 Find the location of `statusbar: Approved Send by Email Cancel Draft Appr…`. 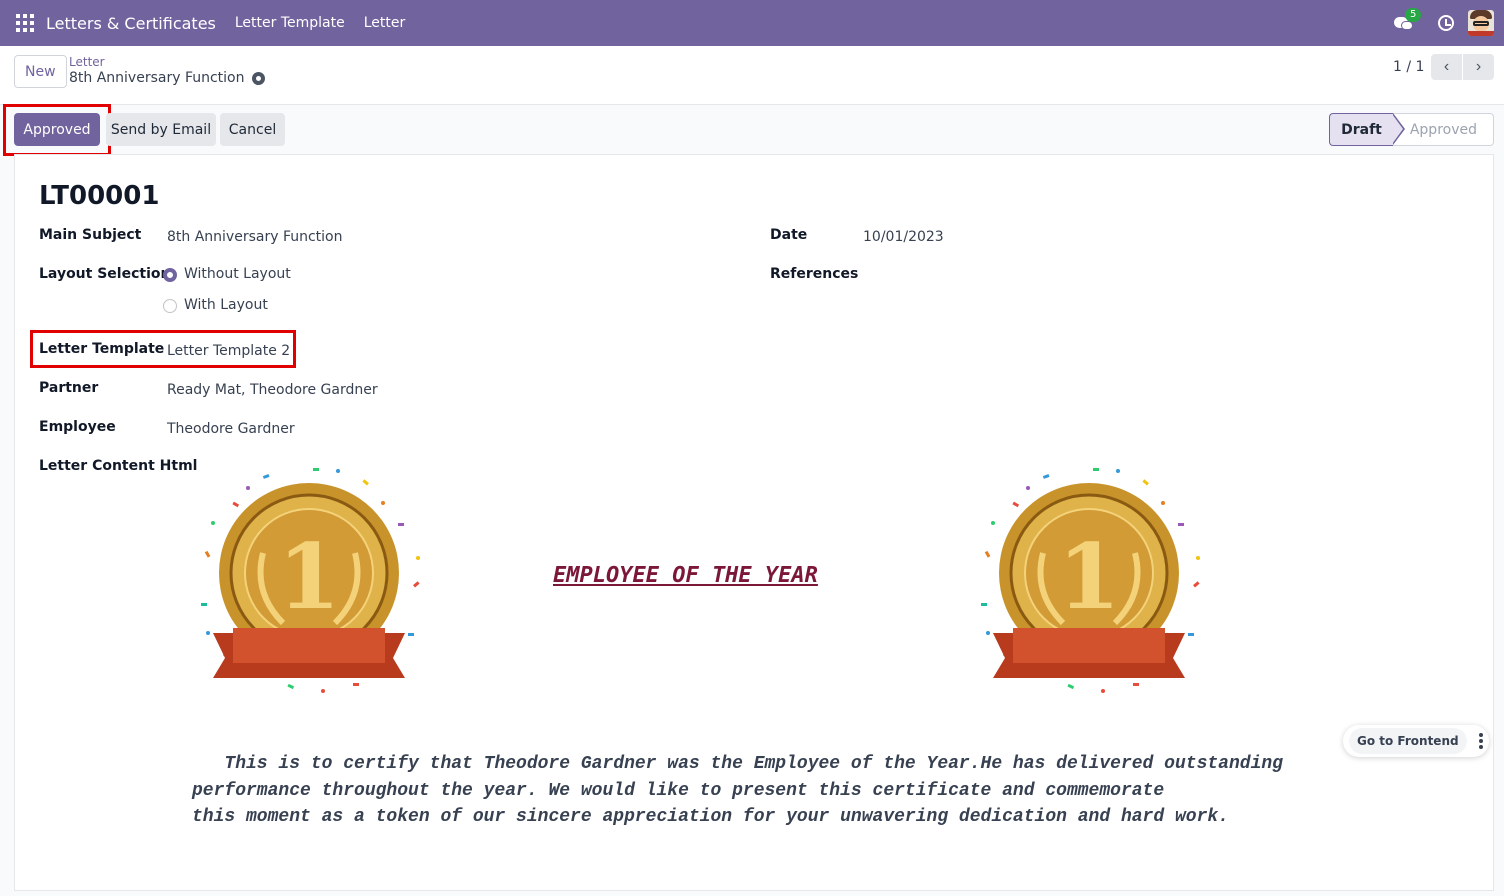

statusbar: Approved Send by Email Cancel Draft Appr… is located at coordinates (752, 130).